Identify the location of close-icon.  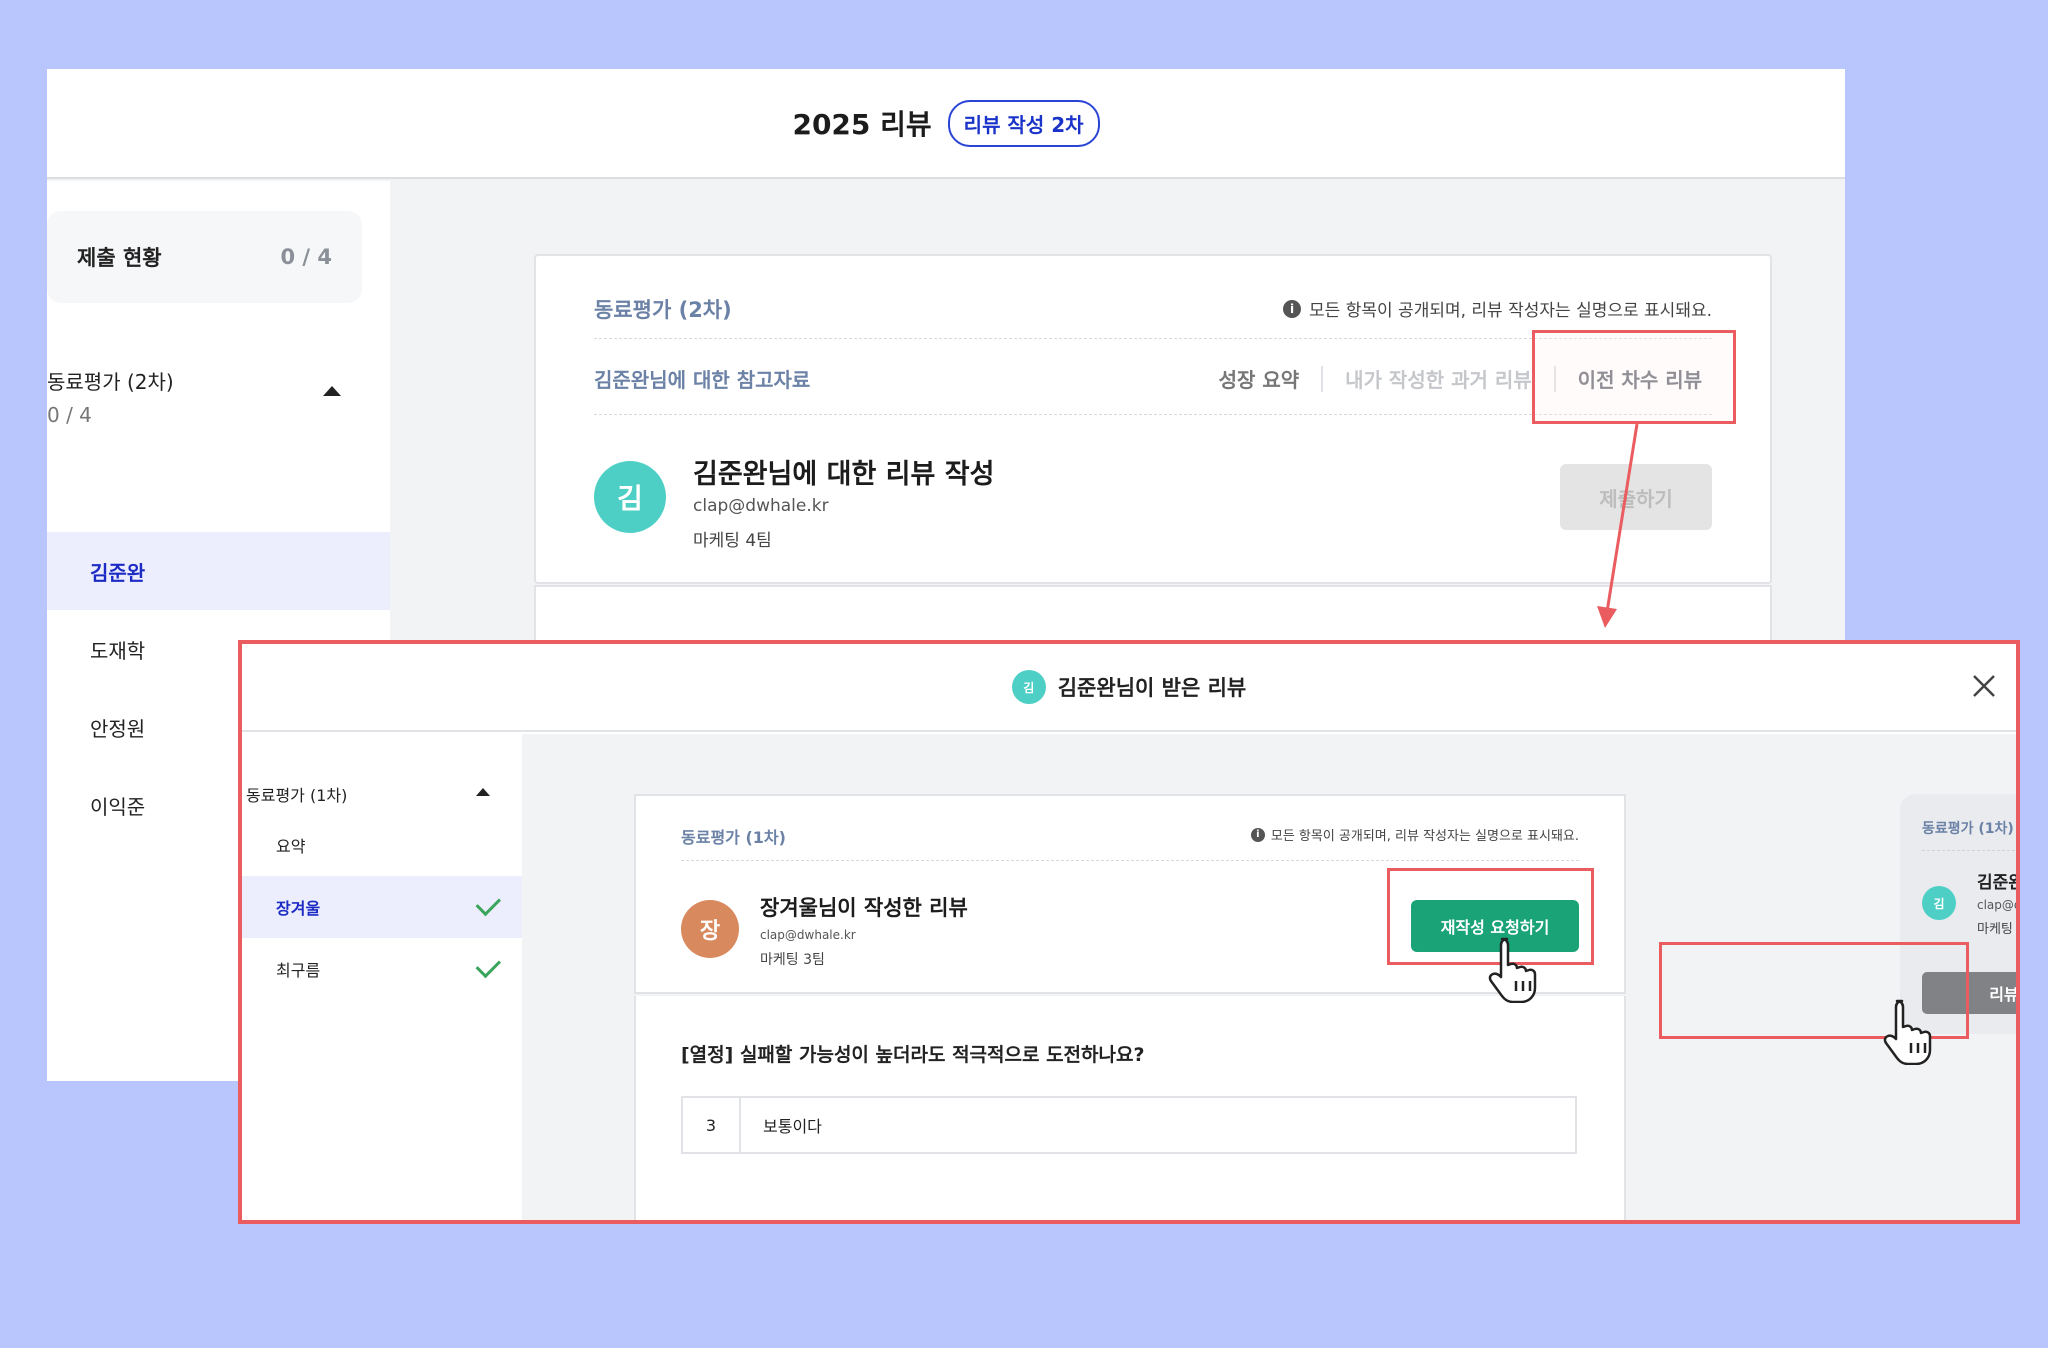
(1984, 686).